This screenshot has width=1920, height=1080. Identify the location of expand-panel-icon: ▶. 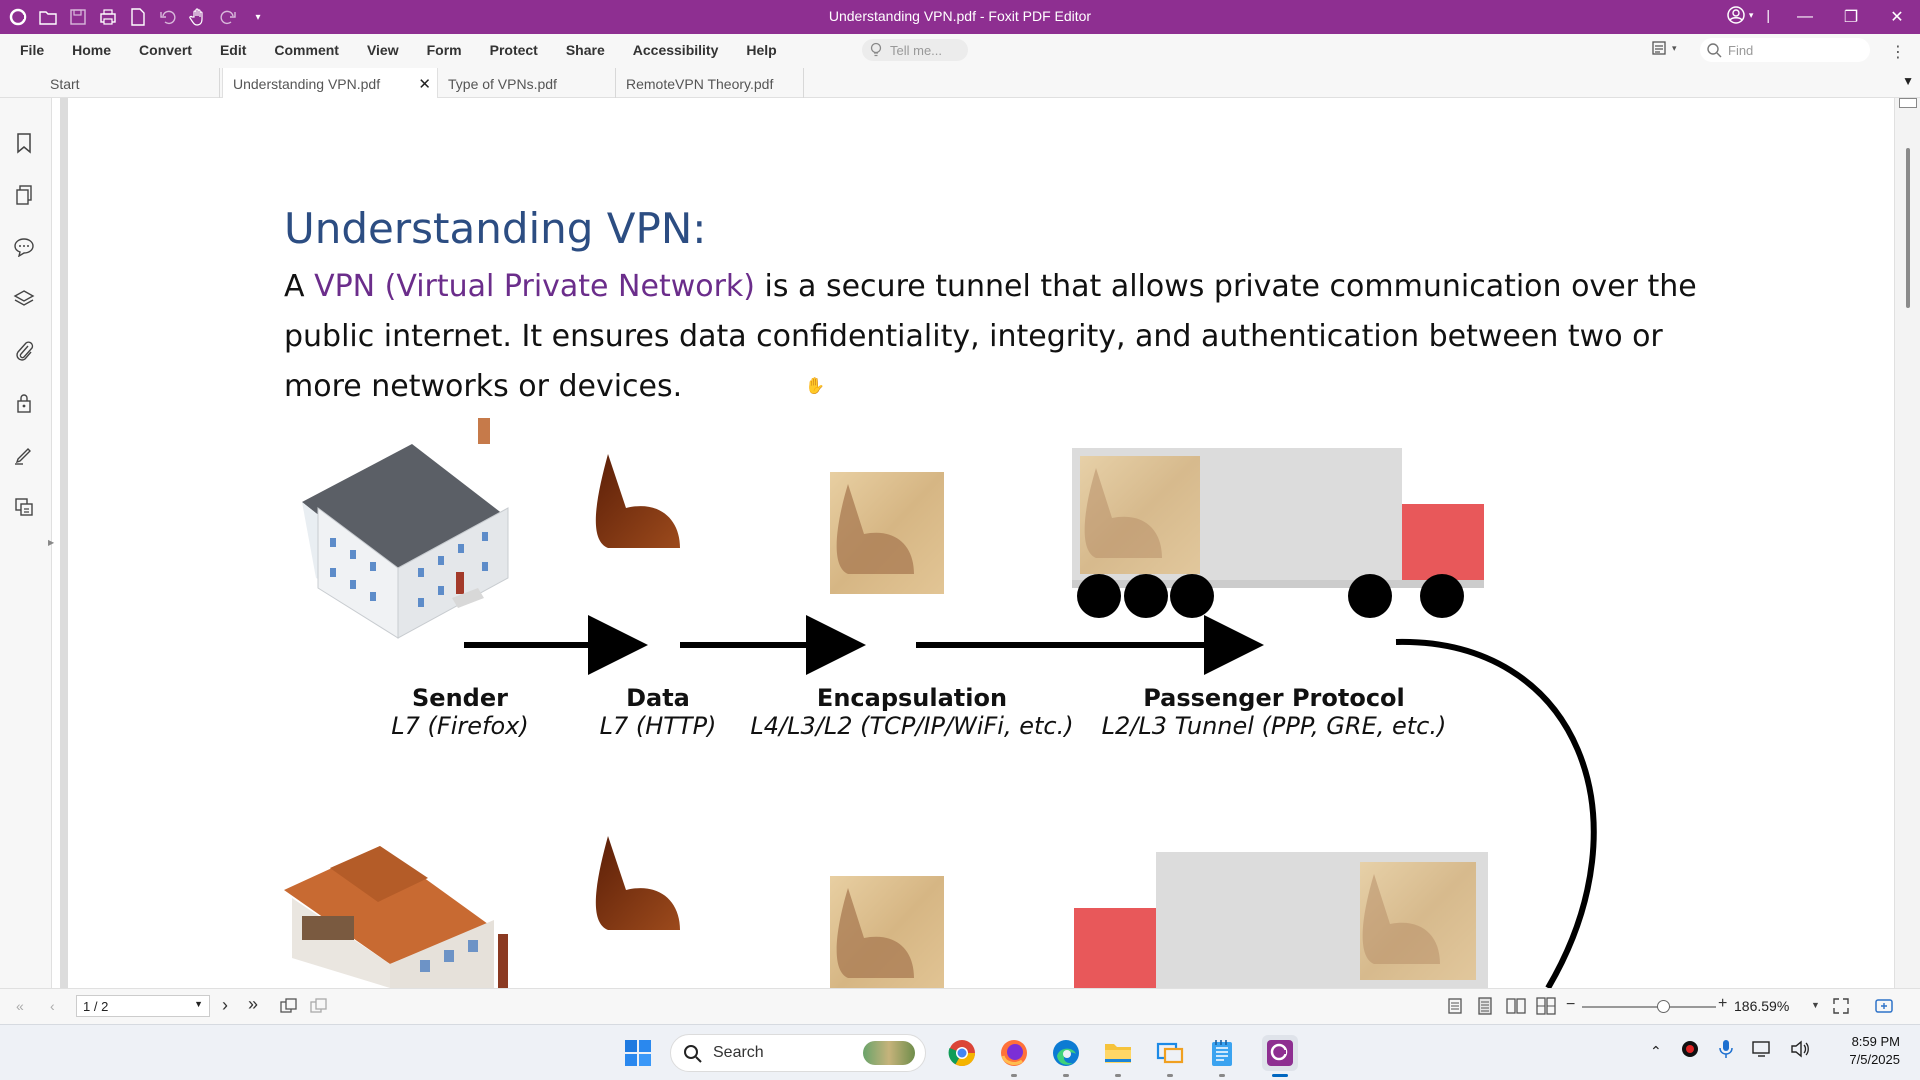
(51, 542).